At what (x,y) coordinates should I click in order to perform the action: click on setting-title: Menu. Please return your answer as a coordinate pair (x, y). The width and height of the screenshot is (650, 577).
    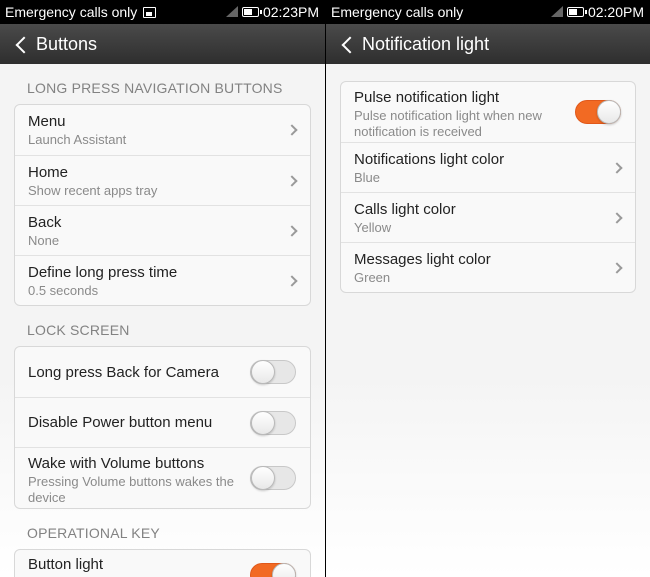
    Looking at the image, I should click on (47, 121).